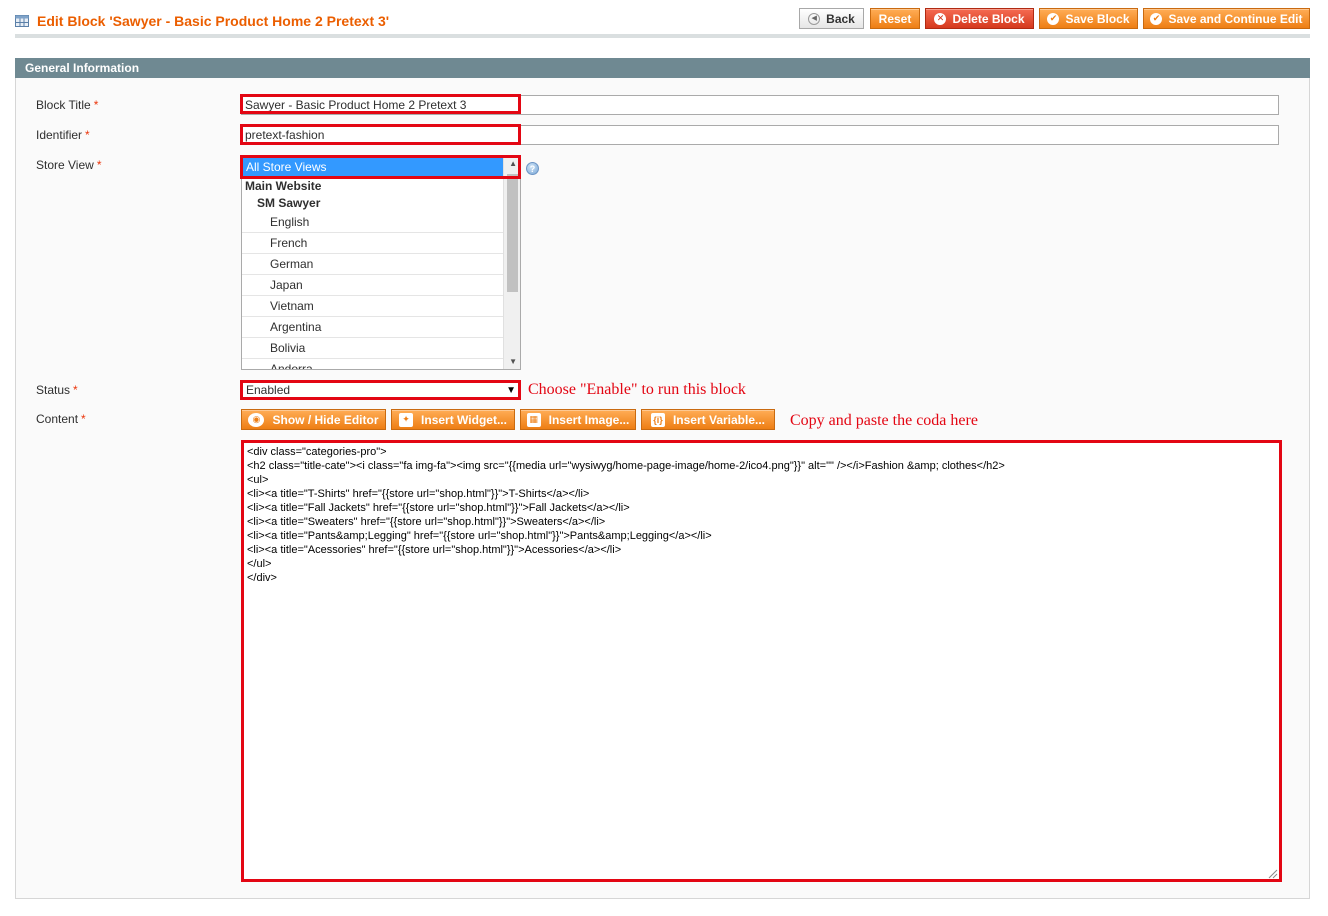 The image size is (1328, 916). Describe the element at coordinates (373, 306) in the screenshot. I see `store-view-option: Vietnam` at that location.